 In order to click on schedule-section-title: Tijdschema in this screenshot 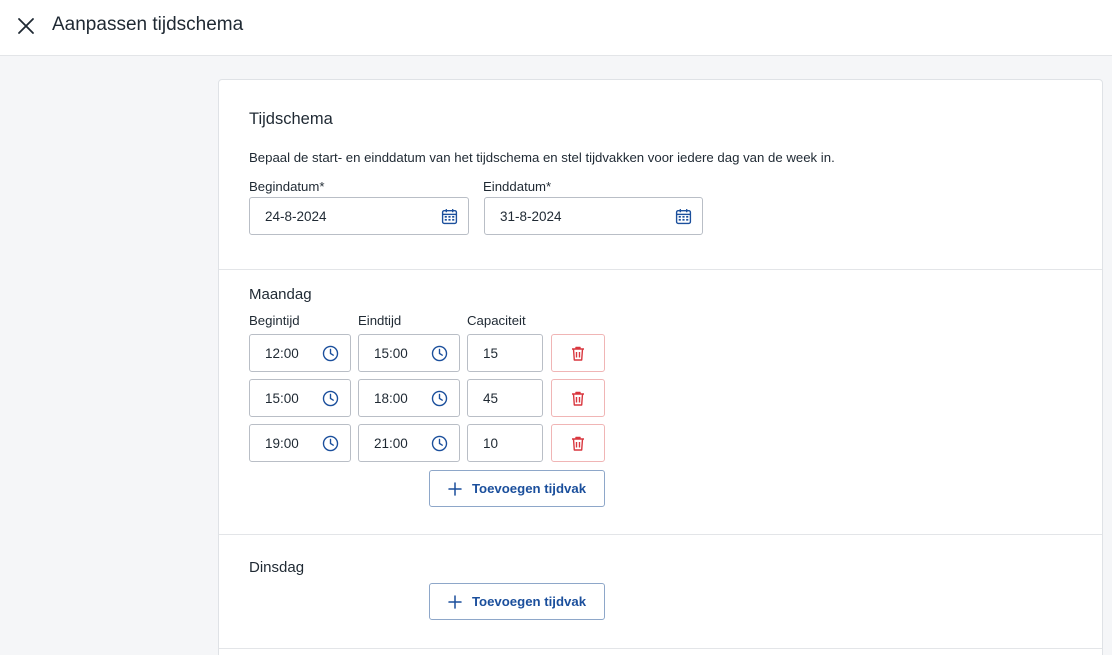, I will do `click(291, 119)`.